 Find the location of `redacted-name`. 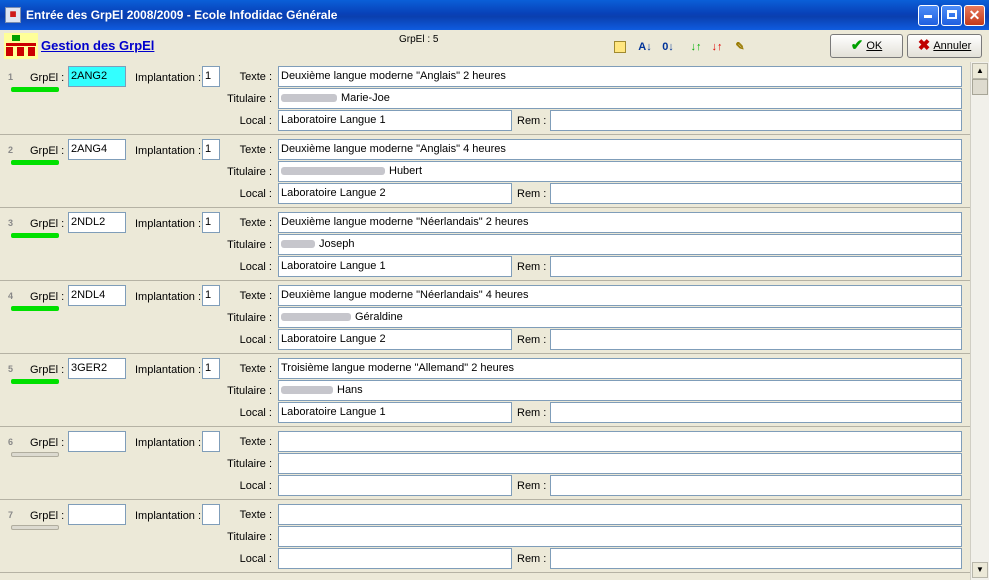

redacted-name is located at coordinates (316, 317).